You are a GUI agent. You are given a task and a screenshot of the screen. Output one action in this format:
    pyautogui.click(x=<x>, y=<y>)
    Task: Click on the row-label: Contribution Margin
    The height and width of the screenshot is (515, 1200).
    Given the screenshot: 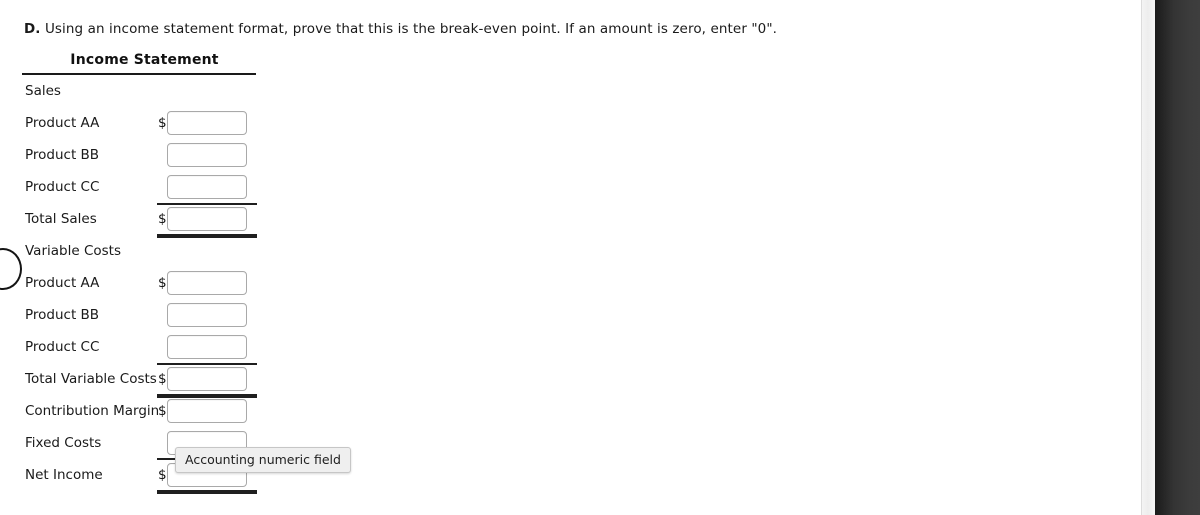 What is the action you would take?
    pyautogui.click(x=92, y=411)
    